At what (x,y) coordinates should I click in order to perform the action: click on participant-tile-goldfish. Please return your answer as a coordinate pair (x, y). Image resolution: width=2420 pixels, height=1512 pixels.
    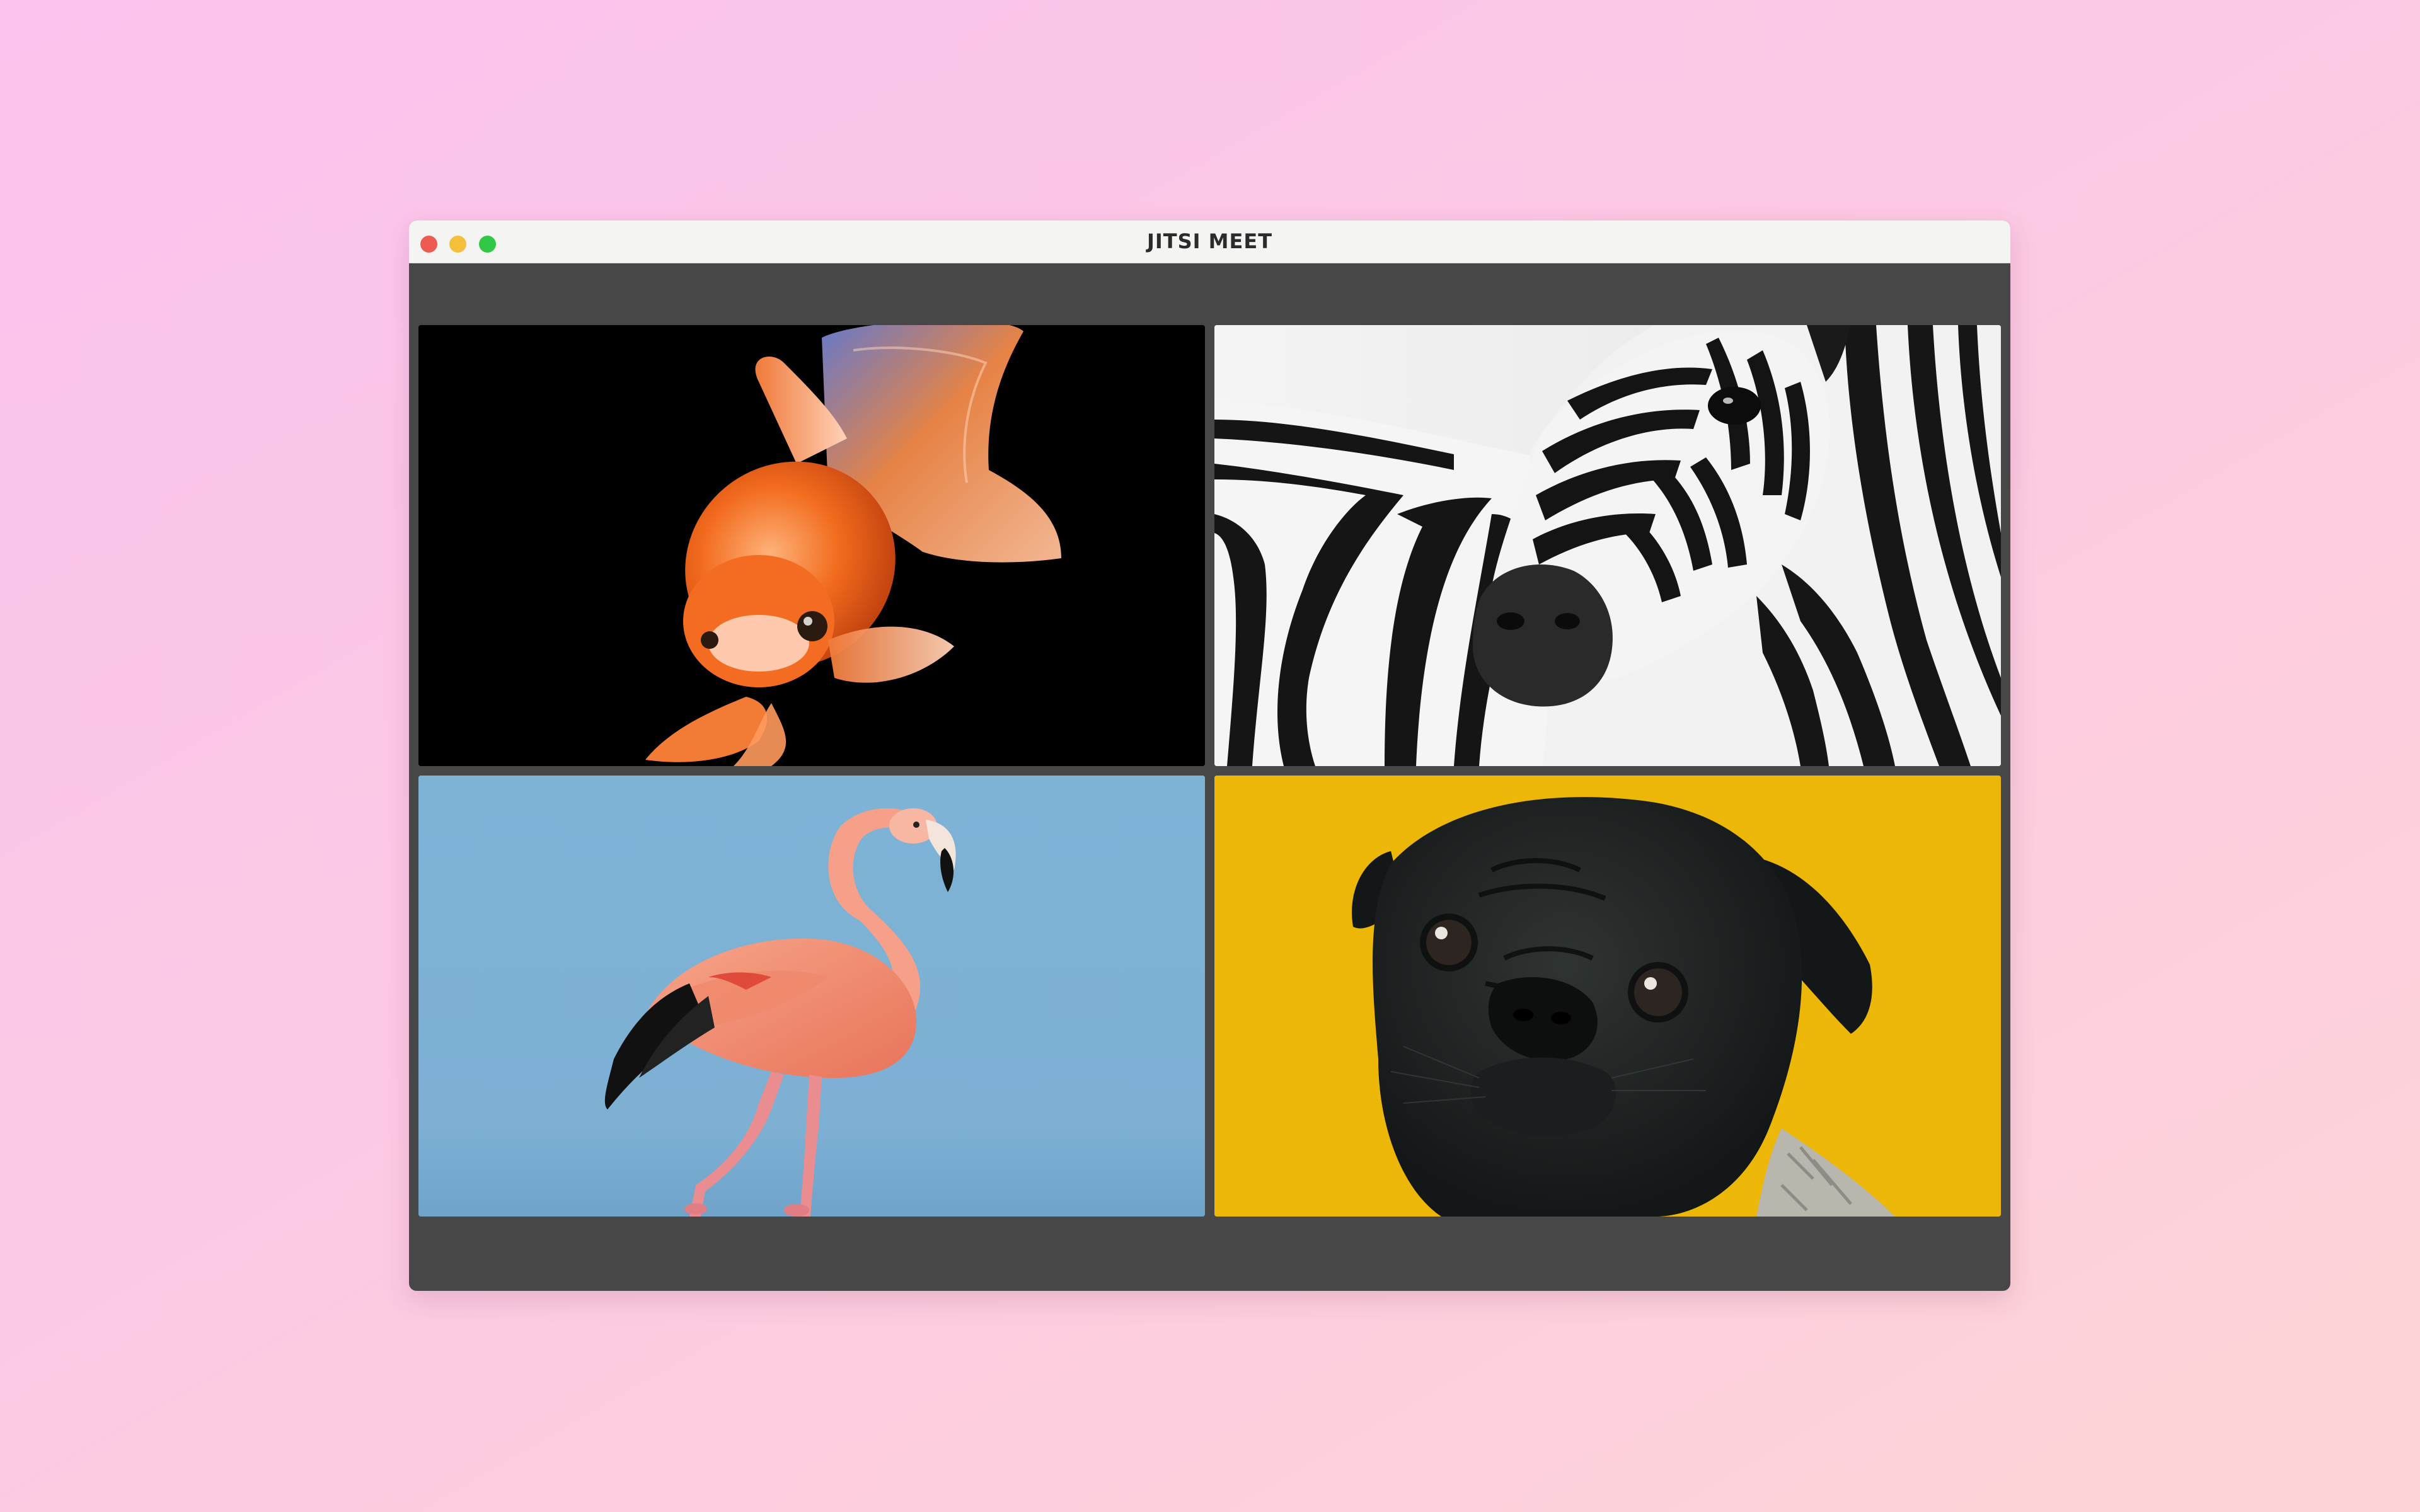
    Looking at the image, I should click on (812, 545).